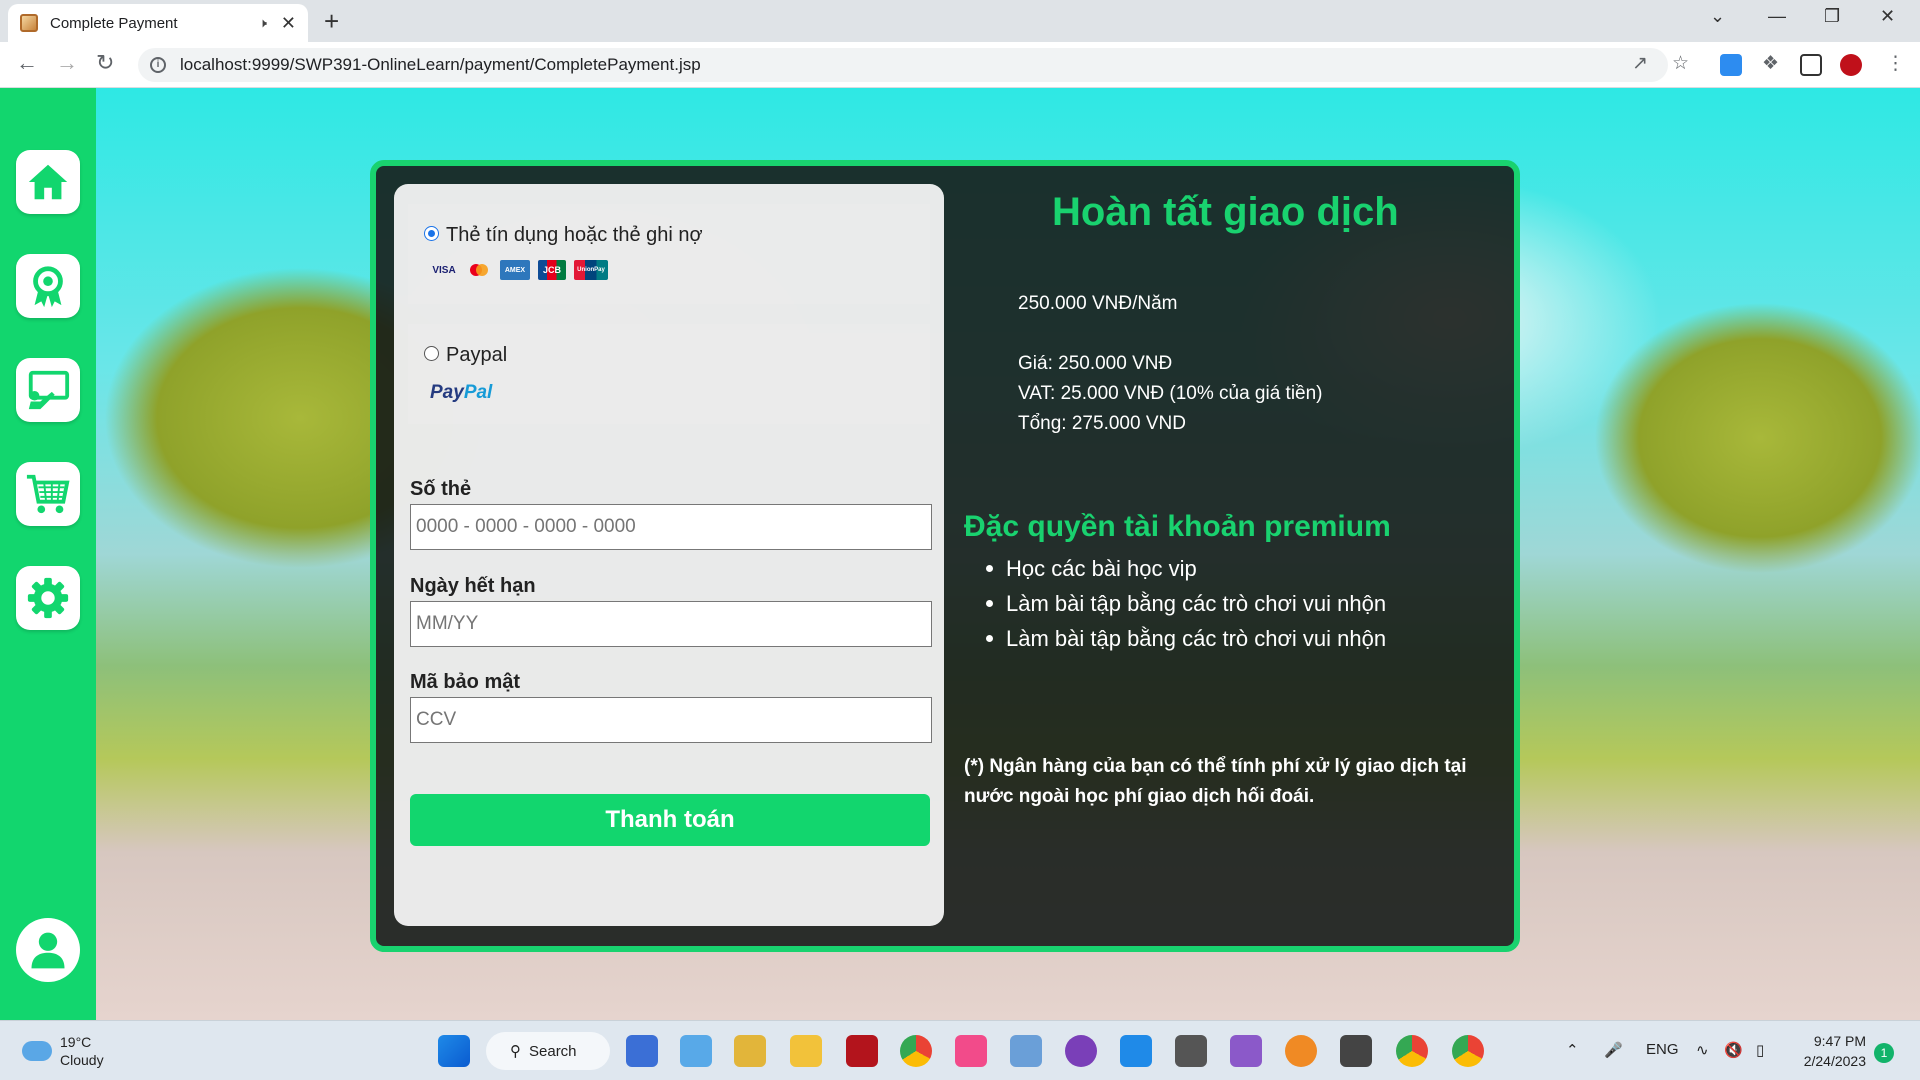 This screenshot has height=1080, width=1920. I want to click on total-line: Tổng: 275.000 VND, so click(1102, 423).